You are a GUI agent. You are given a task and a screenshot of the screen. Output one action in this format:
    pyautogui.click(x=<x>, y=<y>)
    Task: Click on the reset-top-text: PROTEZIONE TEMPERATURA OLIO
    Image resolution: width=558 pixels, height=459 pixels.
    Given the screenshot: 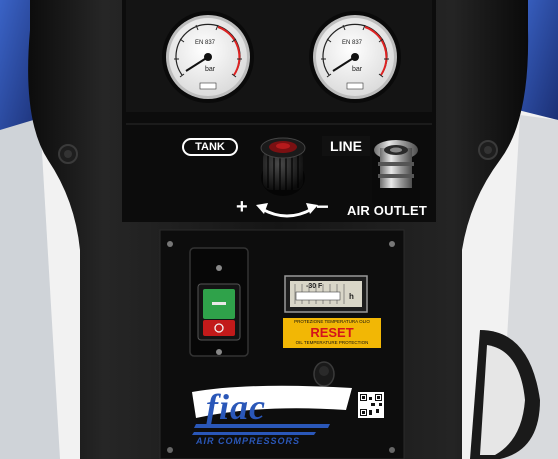 What is the action you would take?
    pyautogui.click(x=332, y=321)
    